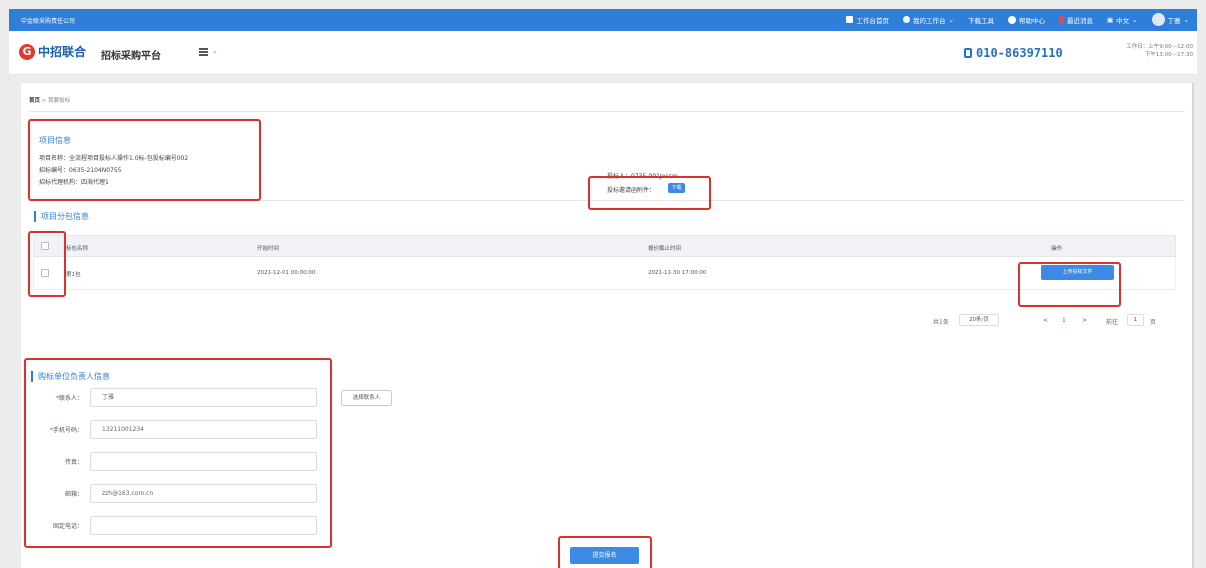 The height and width of the screenshot is (568, 1206). What do you see at coordinates (1193, 325) in the screenshot?
I see `scrollbar` at bounding box center [1193, 325].